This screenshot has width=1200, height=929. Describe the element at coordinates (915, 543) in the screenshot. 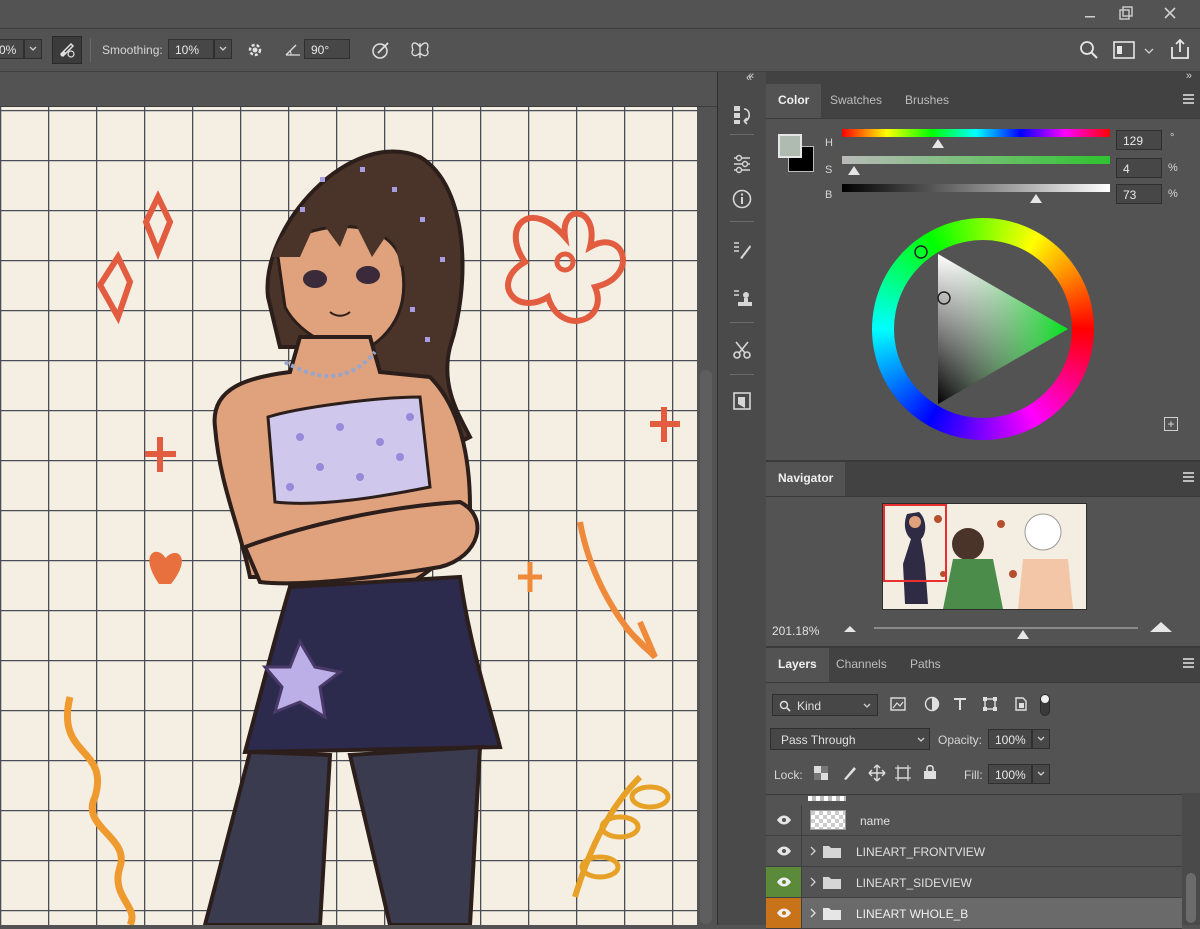

I see `navigator-view-box` at that location.